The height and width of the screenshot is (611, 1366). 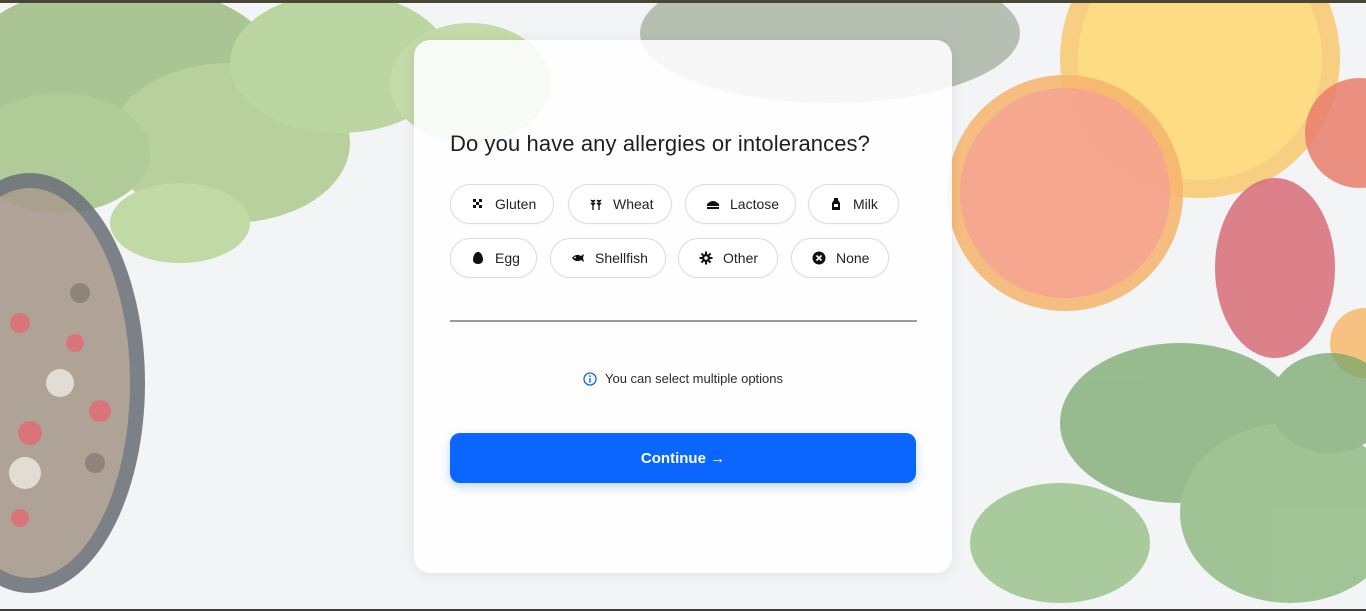 I want to click on option-label: Milk, so click(x=865, y=204).